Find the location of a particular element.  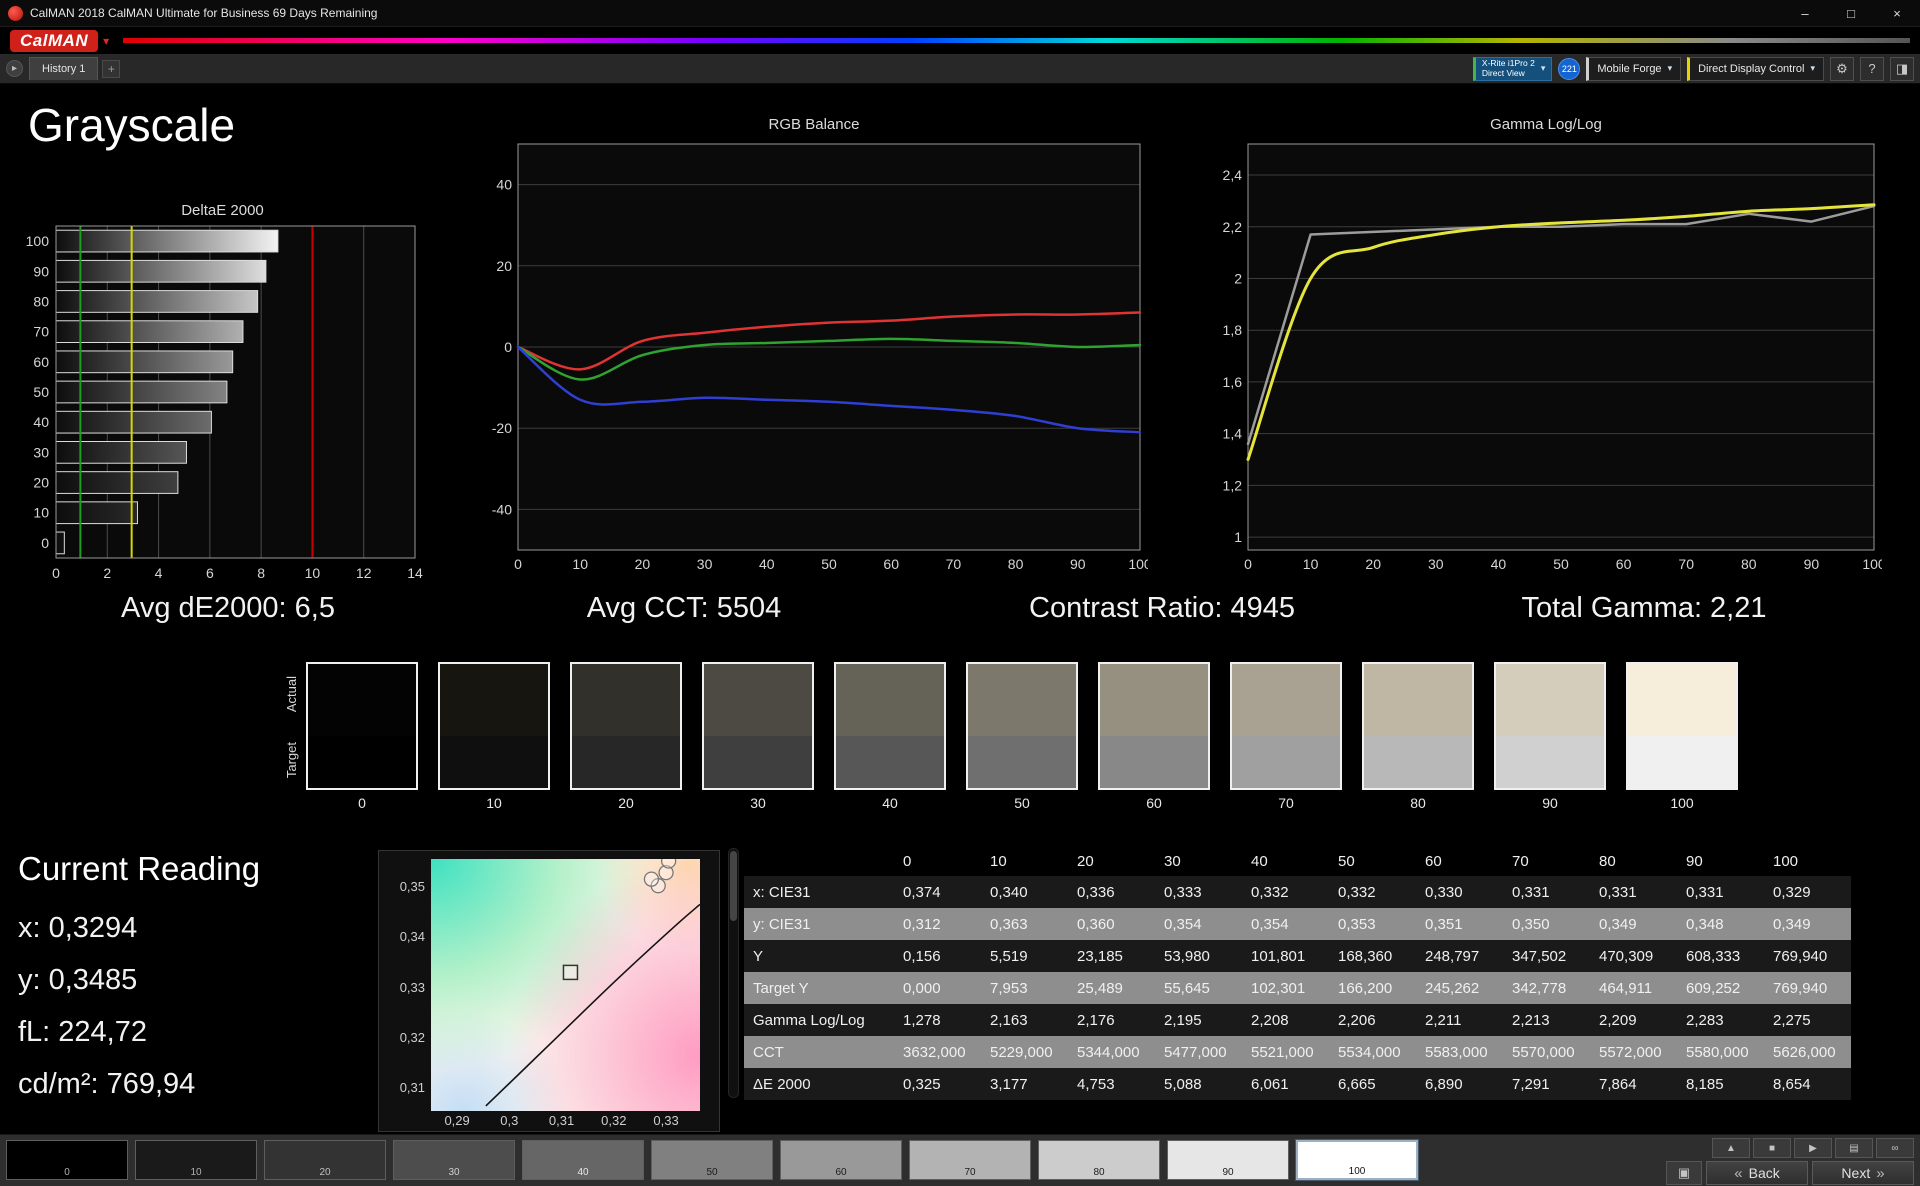

table-scrollbar is located at coordinates (733, 973).